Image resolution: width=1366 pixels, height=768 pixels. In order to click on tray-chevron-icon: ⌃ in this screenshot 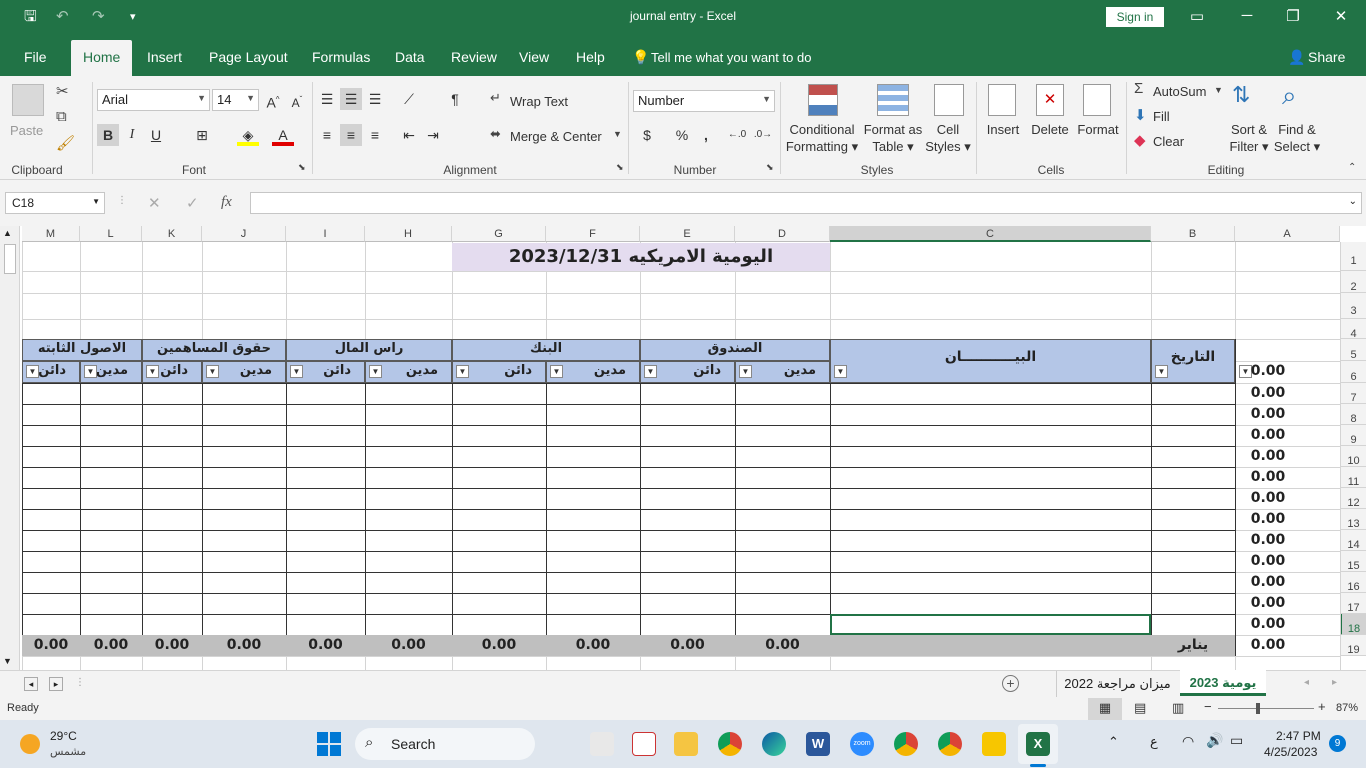, I will do `click(1113, 742)`.